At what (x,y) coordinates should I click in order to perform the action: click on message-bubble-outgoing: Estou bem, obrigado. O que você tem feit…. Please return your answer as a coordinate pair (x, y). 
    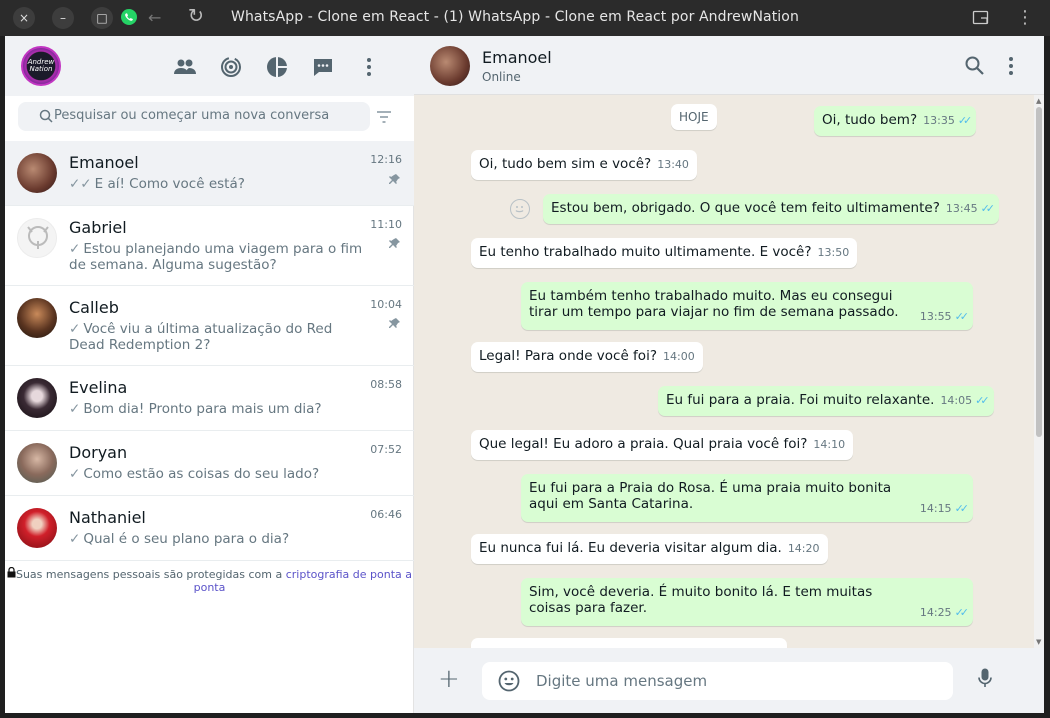
    Looking at the image, I should click on (771, 209).